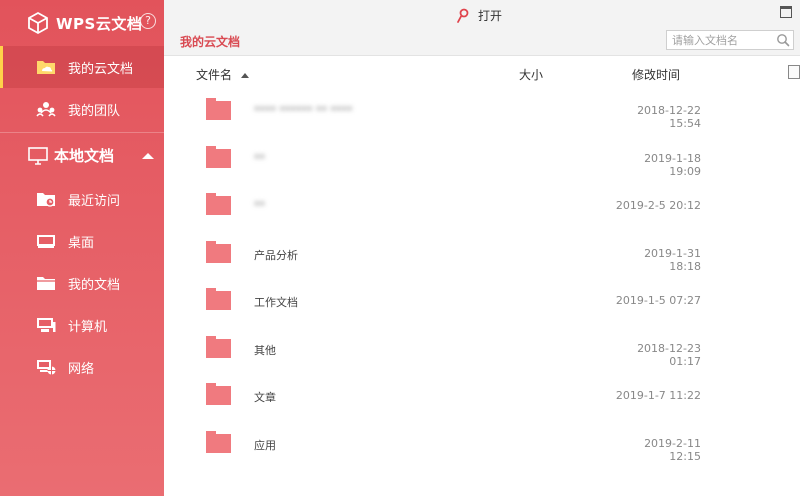  I want to click on sidebar-item-computer: 计算机, so click(82, 325).